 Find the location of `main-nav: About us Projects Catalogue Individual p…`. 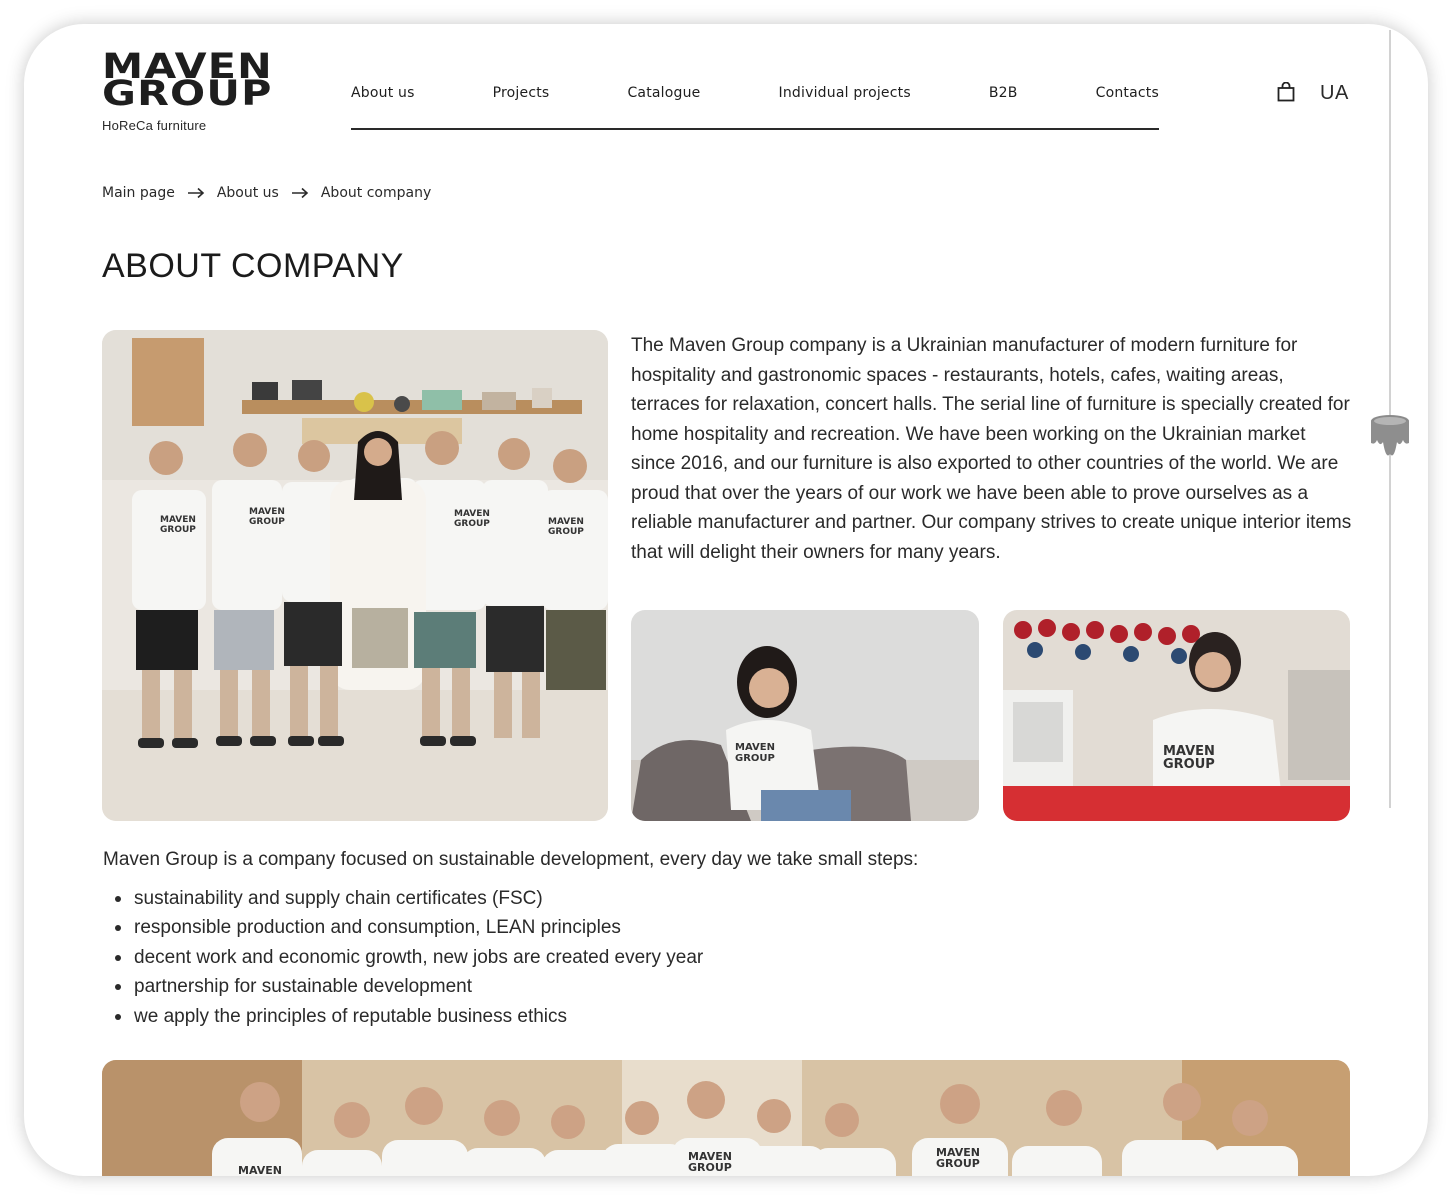

main-nav: About us Projects Catalogue Individual p… is located at coordinates (755, 106).